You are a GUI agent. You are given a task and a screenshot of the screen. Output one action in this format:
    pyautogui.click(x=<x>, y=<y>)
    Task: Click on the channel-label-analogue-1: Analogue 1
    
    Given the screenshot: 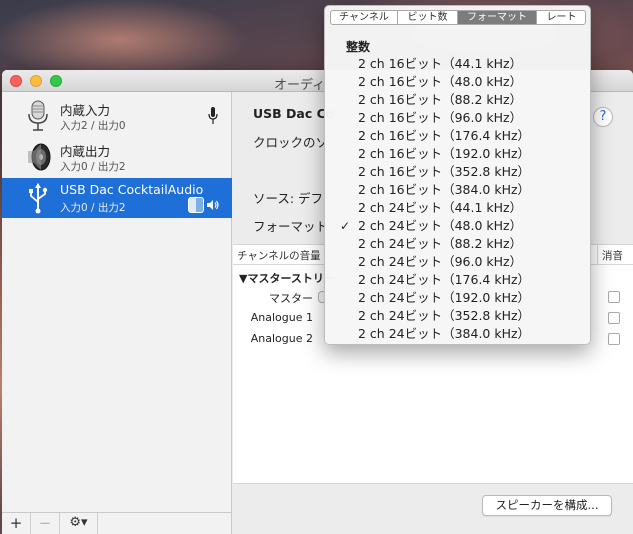 What is the action you would take?
    pyautogui.click(x=281, y=317)
    